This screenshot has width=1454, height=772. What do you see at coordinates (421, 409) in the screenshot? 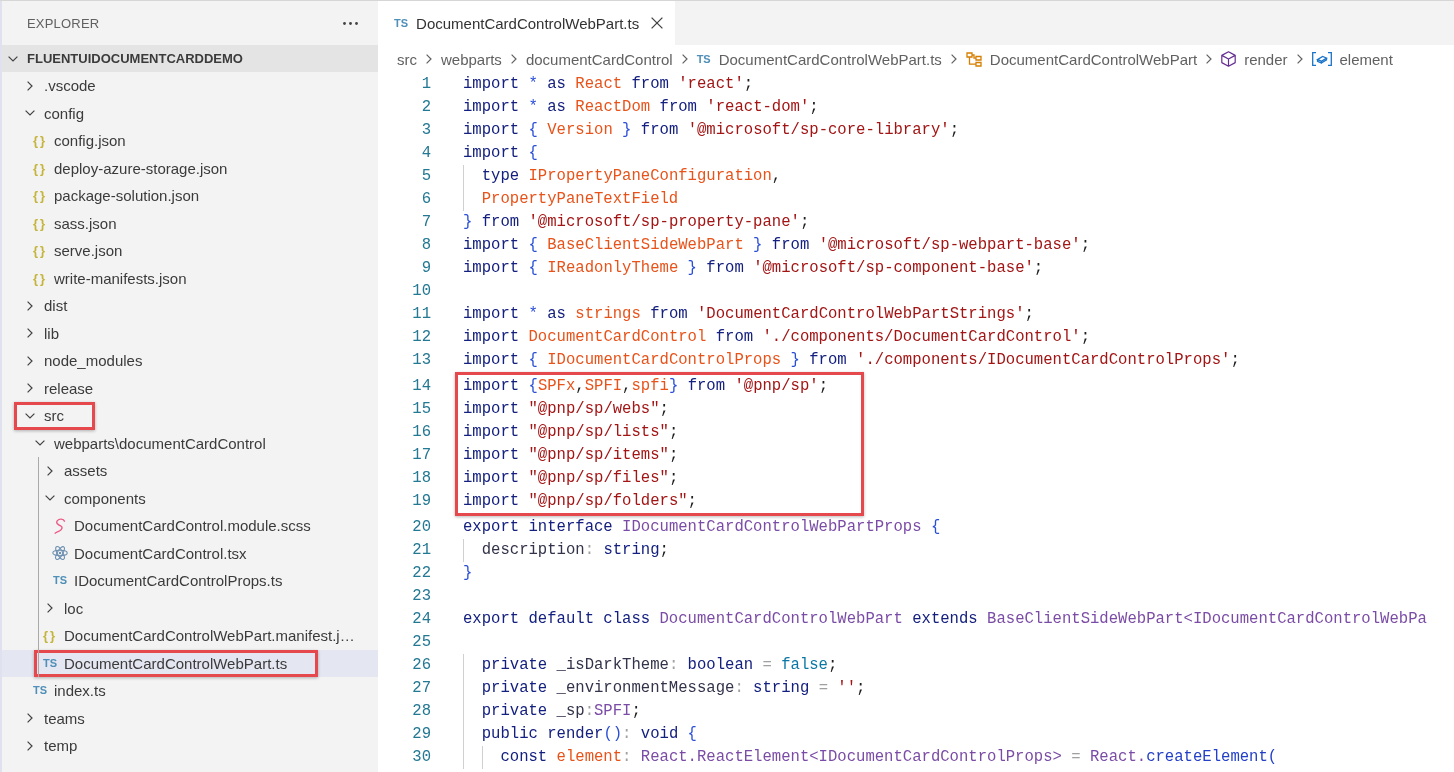
I see `line-number: 15` at bounding box center [421, 409].